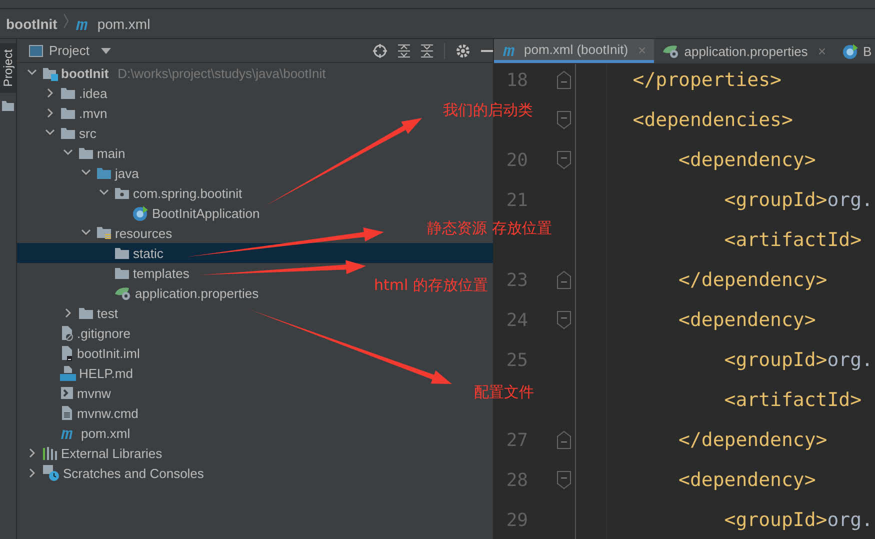  I want to click on tree-item: .mvn, so click(62, 113).